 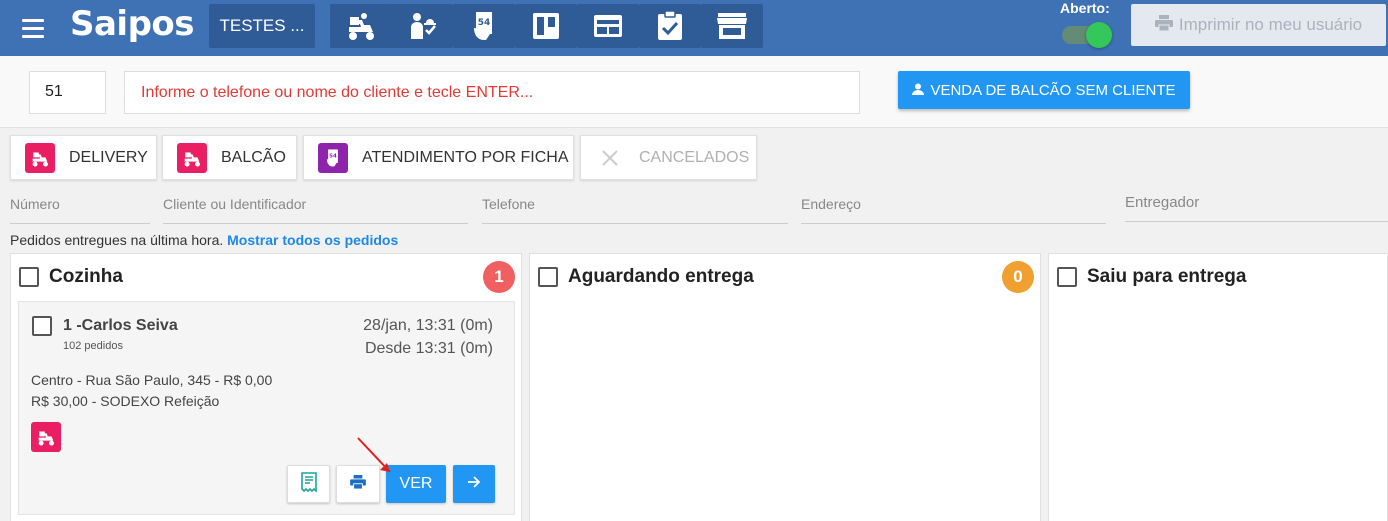 I want to click on table-screen-icon, so click(x=608, y=26).